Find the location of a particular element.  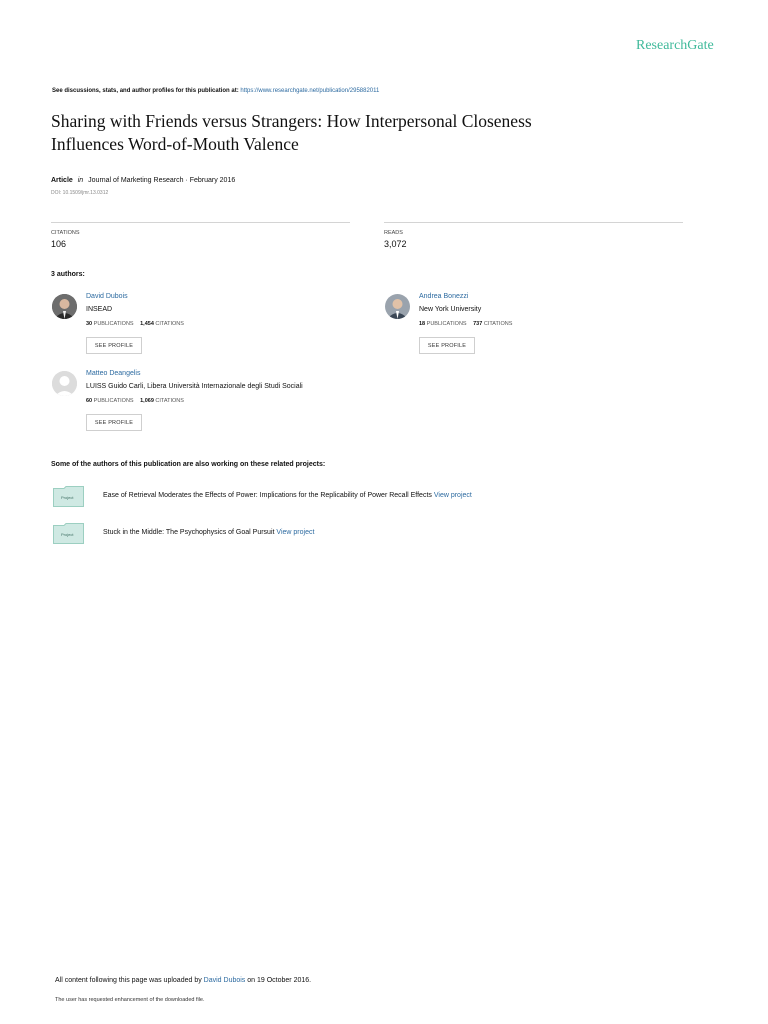

article-in-word: in is located at coordinates (80, 180).